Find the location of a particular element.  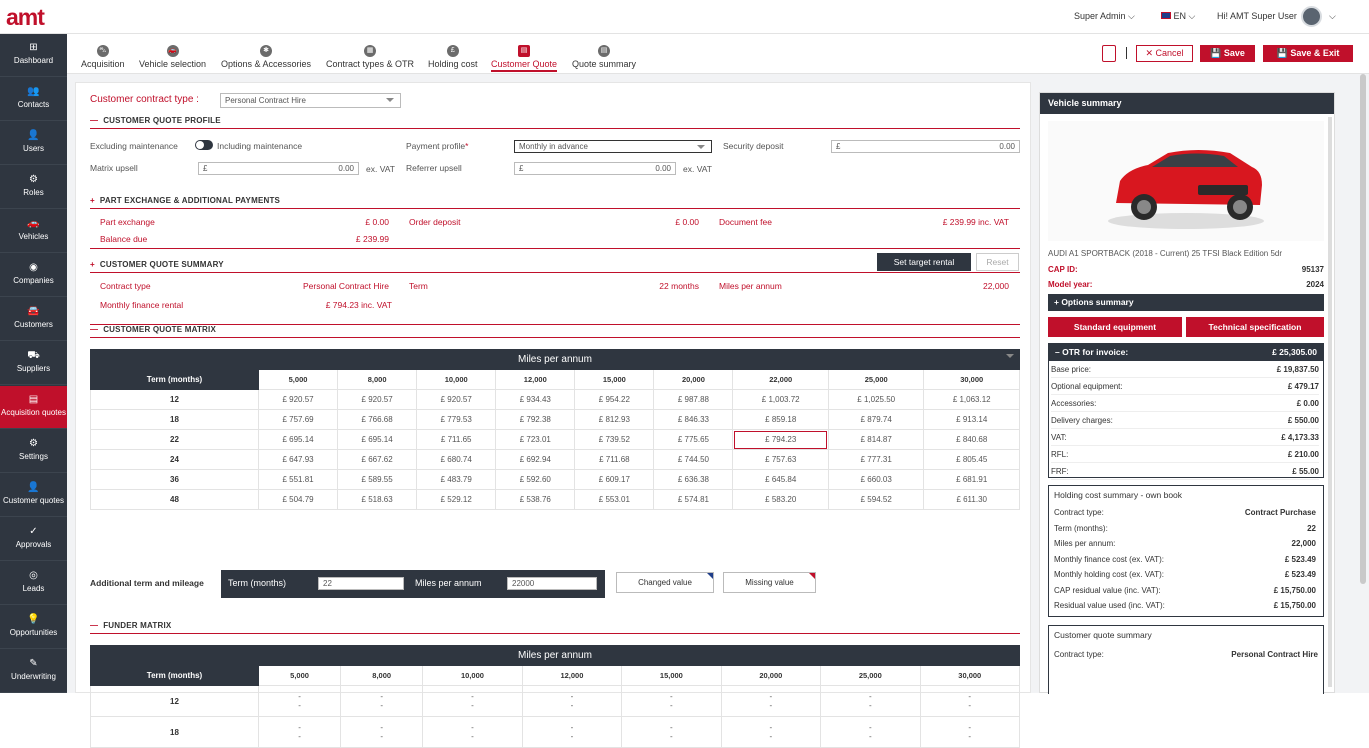

quote-cell: £ 589.55 is located at coordinates (377, 479).